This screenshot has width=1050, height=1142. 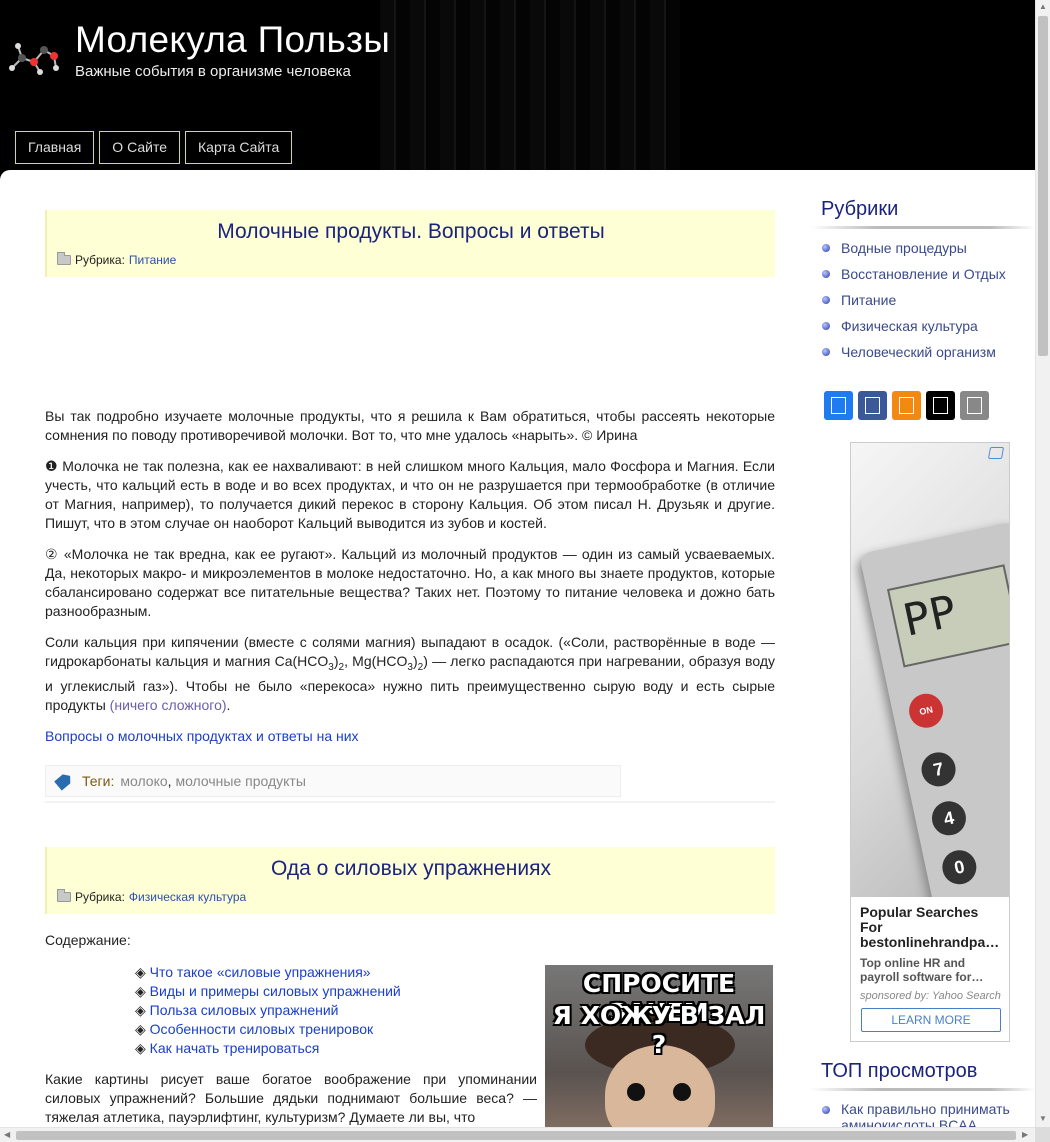 I want to click on scrollbar-corner, so click(x=1042, y=1134).